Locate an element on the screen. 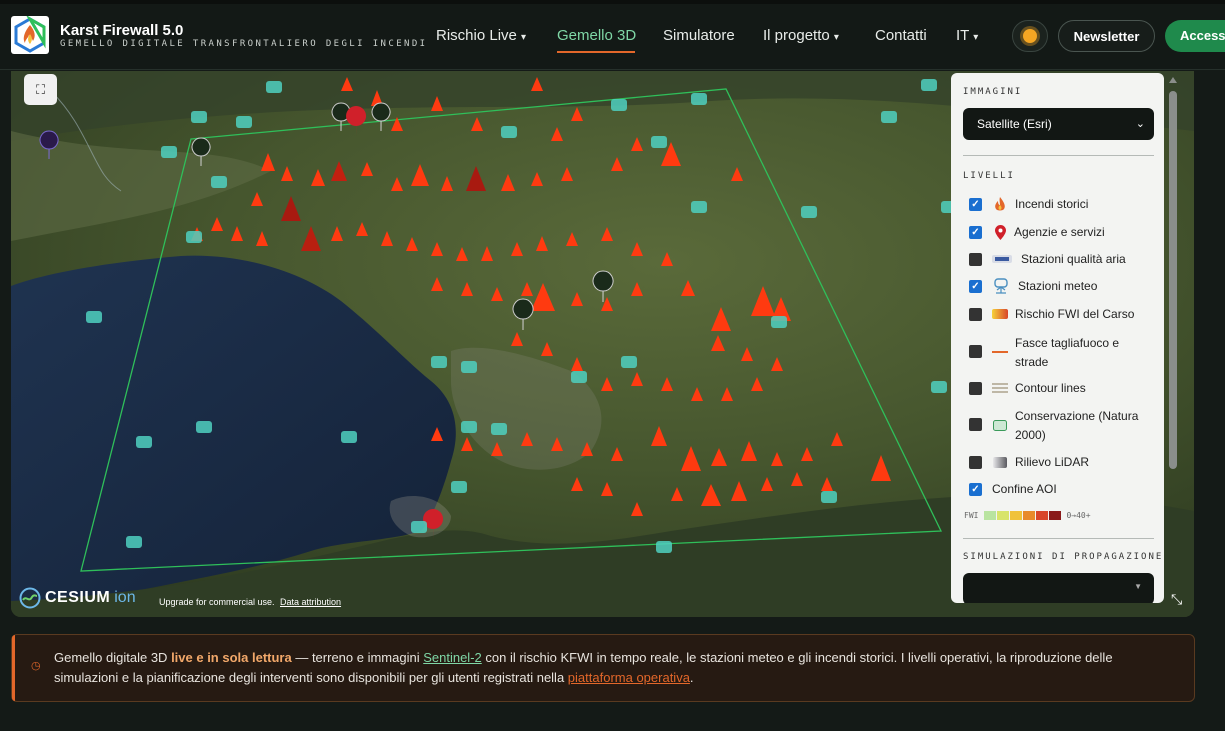  layer-rischio-fwi: Rischio FWI del Carso is located at coordinates (1051, 314).